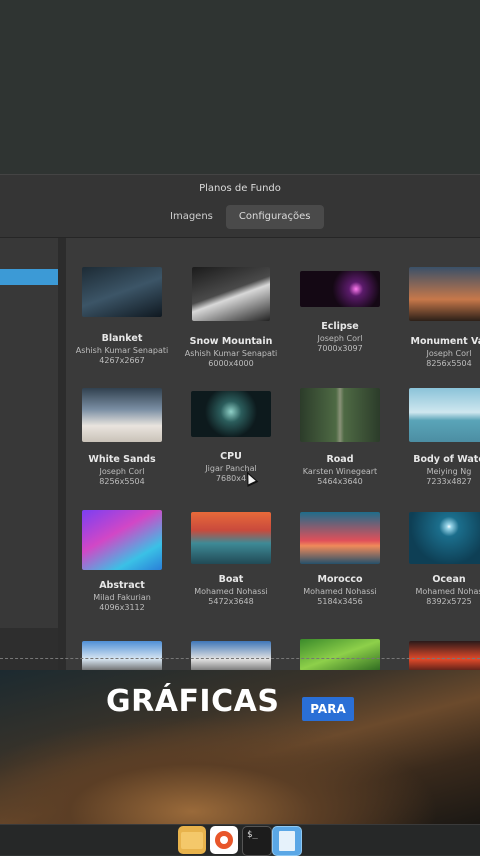 This screenshot has width=480, height=856. I want to click on wallpaper-card: Blanket Ashish Kumar Senapati 4267x2667, so click(122, 316).